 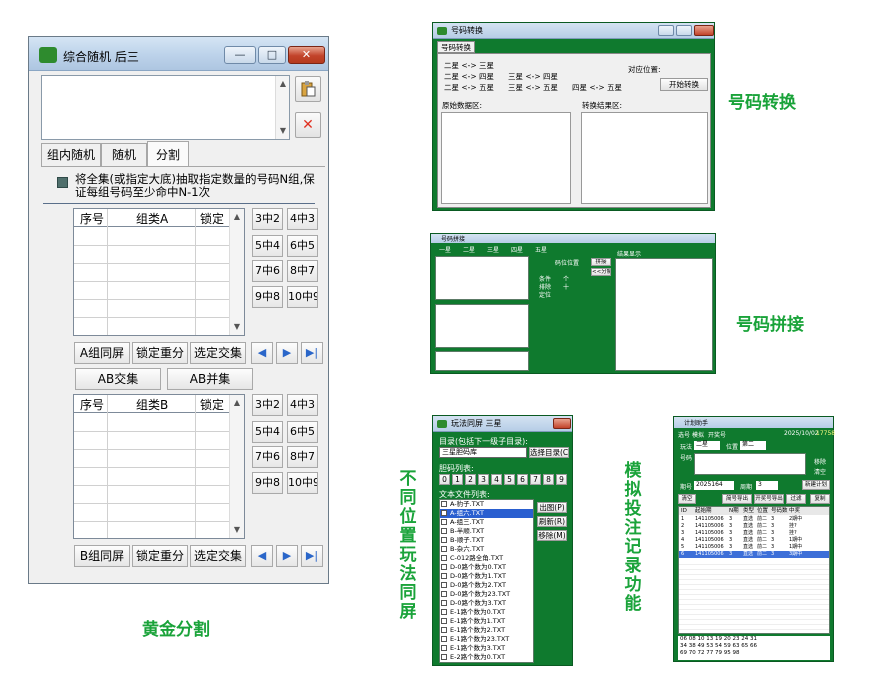 I want to click on tab-simulate: 模拟, so click(x=698, y=434).